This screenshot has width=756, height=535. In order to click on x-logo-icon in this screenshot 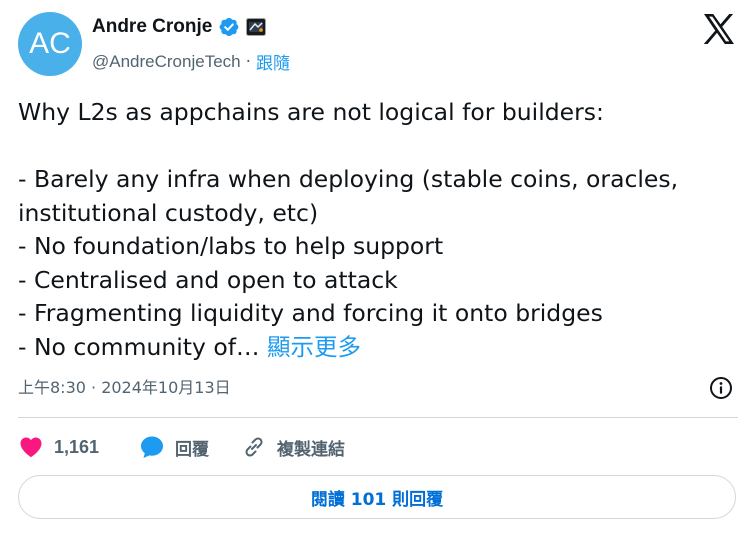, I will do `click(719, 29)`.